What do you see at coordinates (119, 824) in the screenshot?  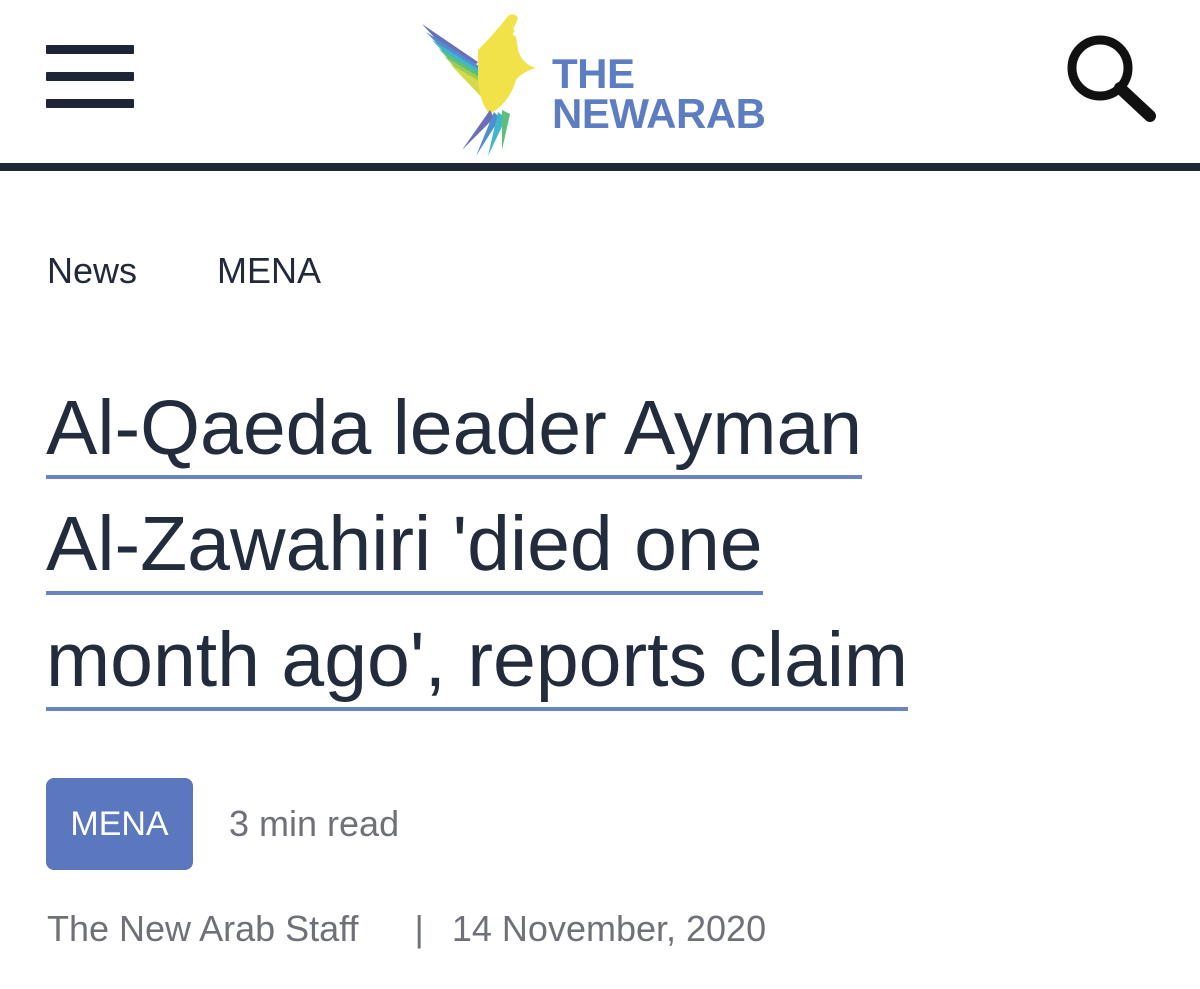 I see `category-tag: MENA` at bounding box center [119, 824].